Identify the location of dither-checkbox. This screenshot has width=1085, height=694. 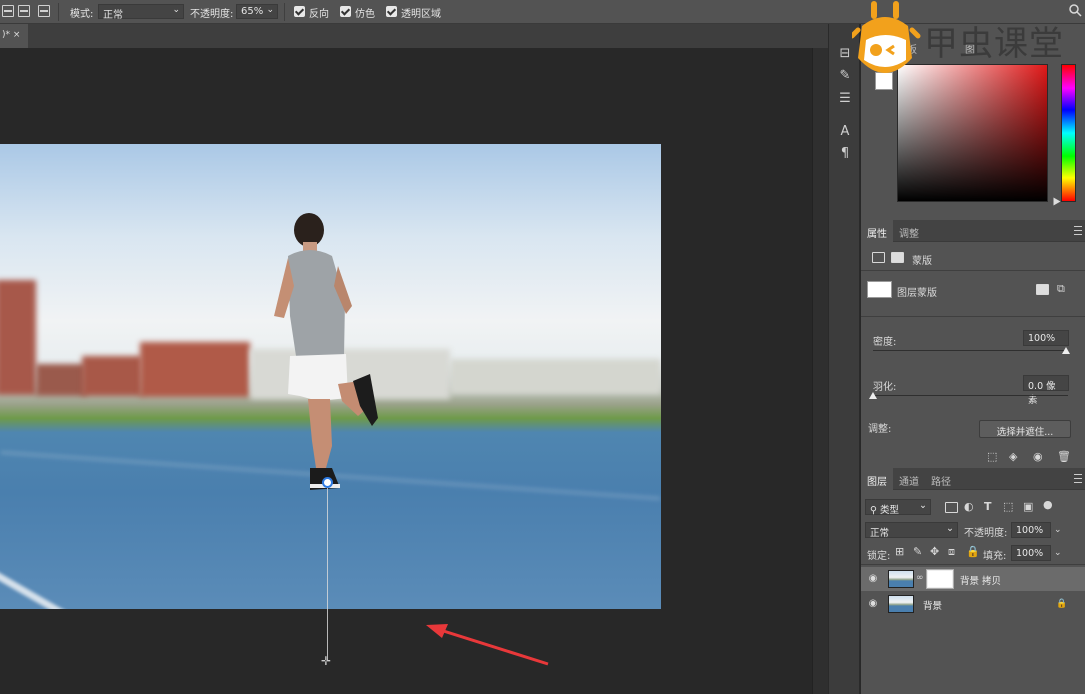
(345, 11).